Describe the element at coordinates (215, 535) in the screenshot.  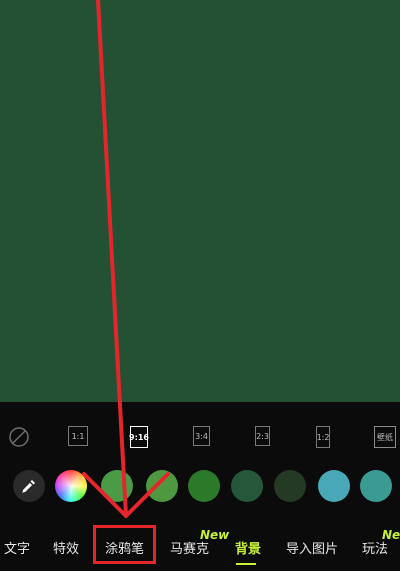
I see `new-badge-mosaic: New` at that location.